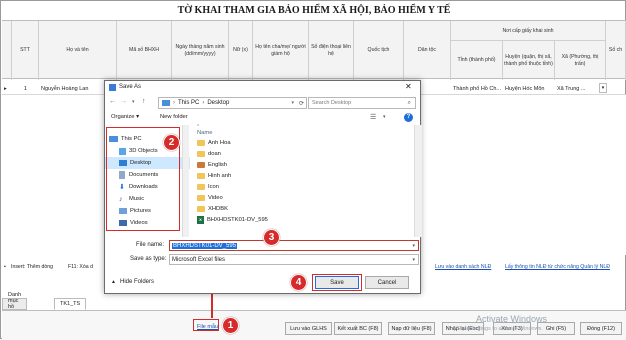 The width and height of the screenshot is (626, 340). I want to click on list-item: Video, so click(210, 198).